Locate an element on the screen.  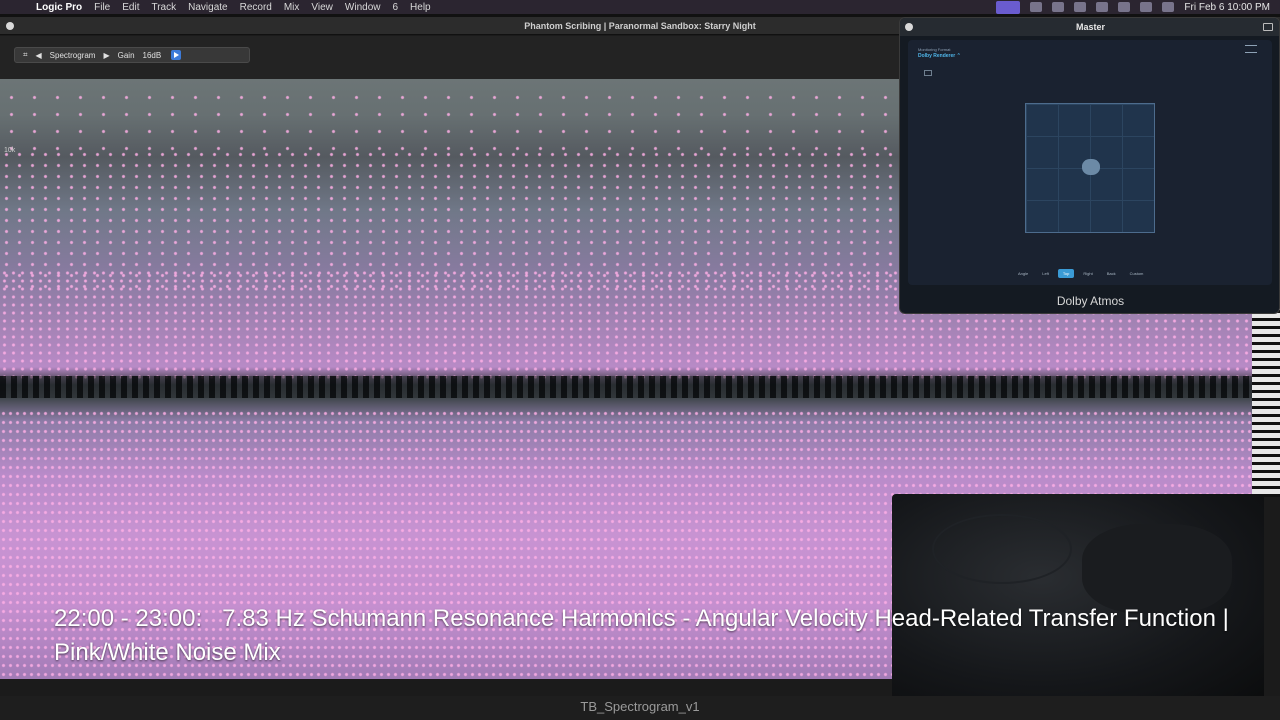
view-tabs: Angle Left Top Right Back Custom is located at coordinates (1080, 273).